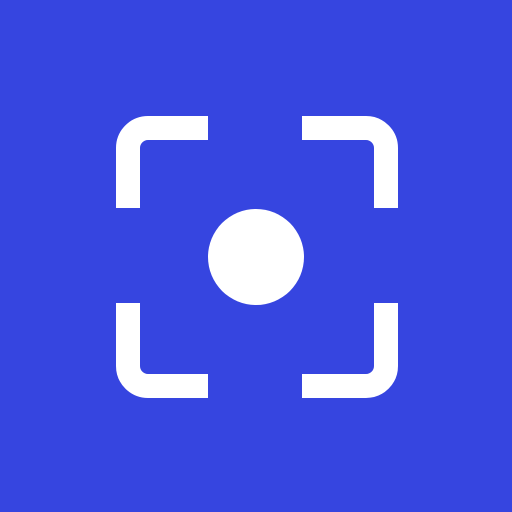 The image size is (512, 512). What do you see at coordinates (350, 350) in the screenshot?
I see `corner-bracket-bottom-right` at bounding box center [350, 350].